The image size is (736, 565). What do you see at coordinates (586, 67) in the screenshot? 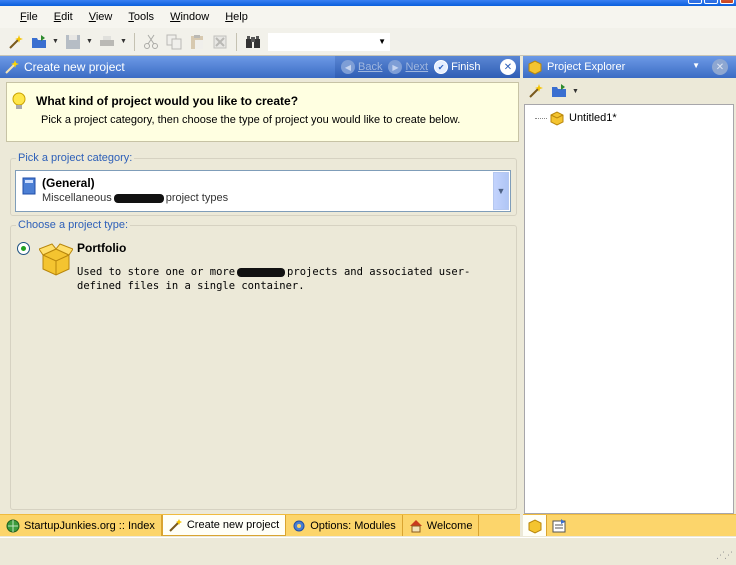
I see `explorer-title: Project Explorer` at bounding box center [586, 67].